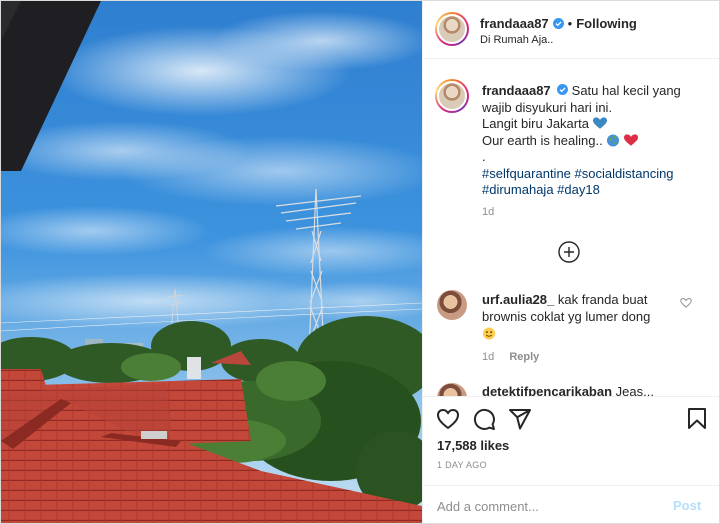 This screenshot has width=720, height=524. I want to click on hashtag-link: #selfquarantine, so click(526, 173).